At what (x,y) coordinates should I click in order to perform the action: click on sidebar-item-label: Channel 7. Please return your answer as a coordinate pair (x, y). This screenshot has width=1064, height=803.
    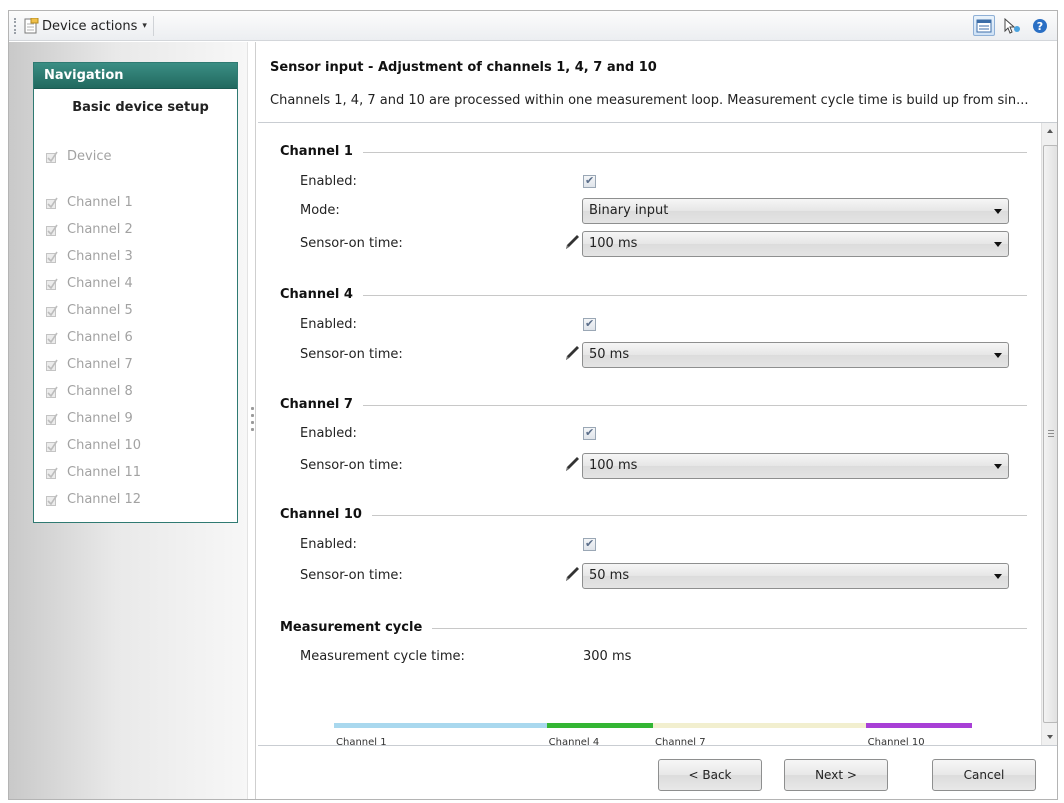
    Looking at the image, I should click on (100, 364).